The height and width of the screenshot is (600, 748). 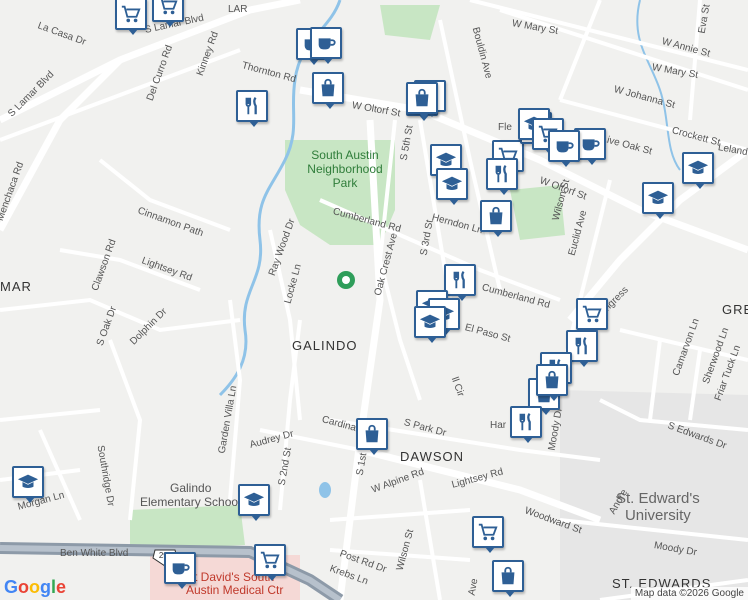 What do you see at coordinates (190, 502) in the screenshot?
I see `school-label-line2: Elementary School` at bounding box center [190, 502].